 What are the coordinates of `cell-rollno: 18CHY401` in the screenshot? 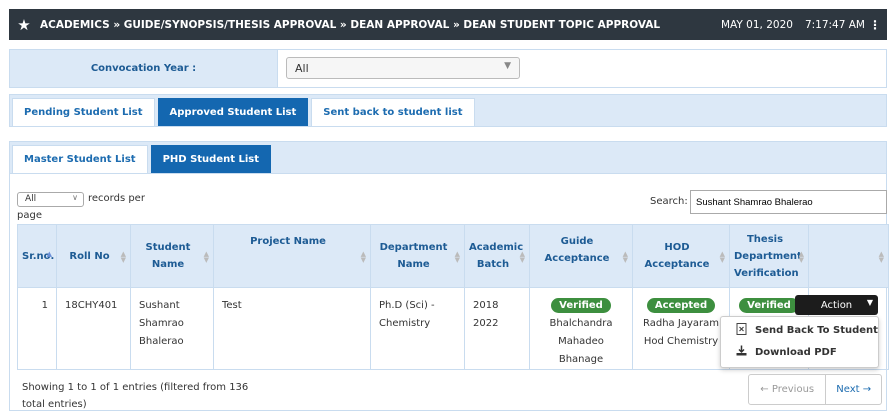 It's located at (93, 328).